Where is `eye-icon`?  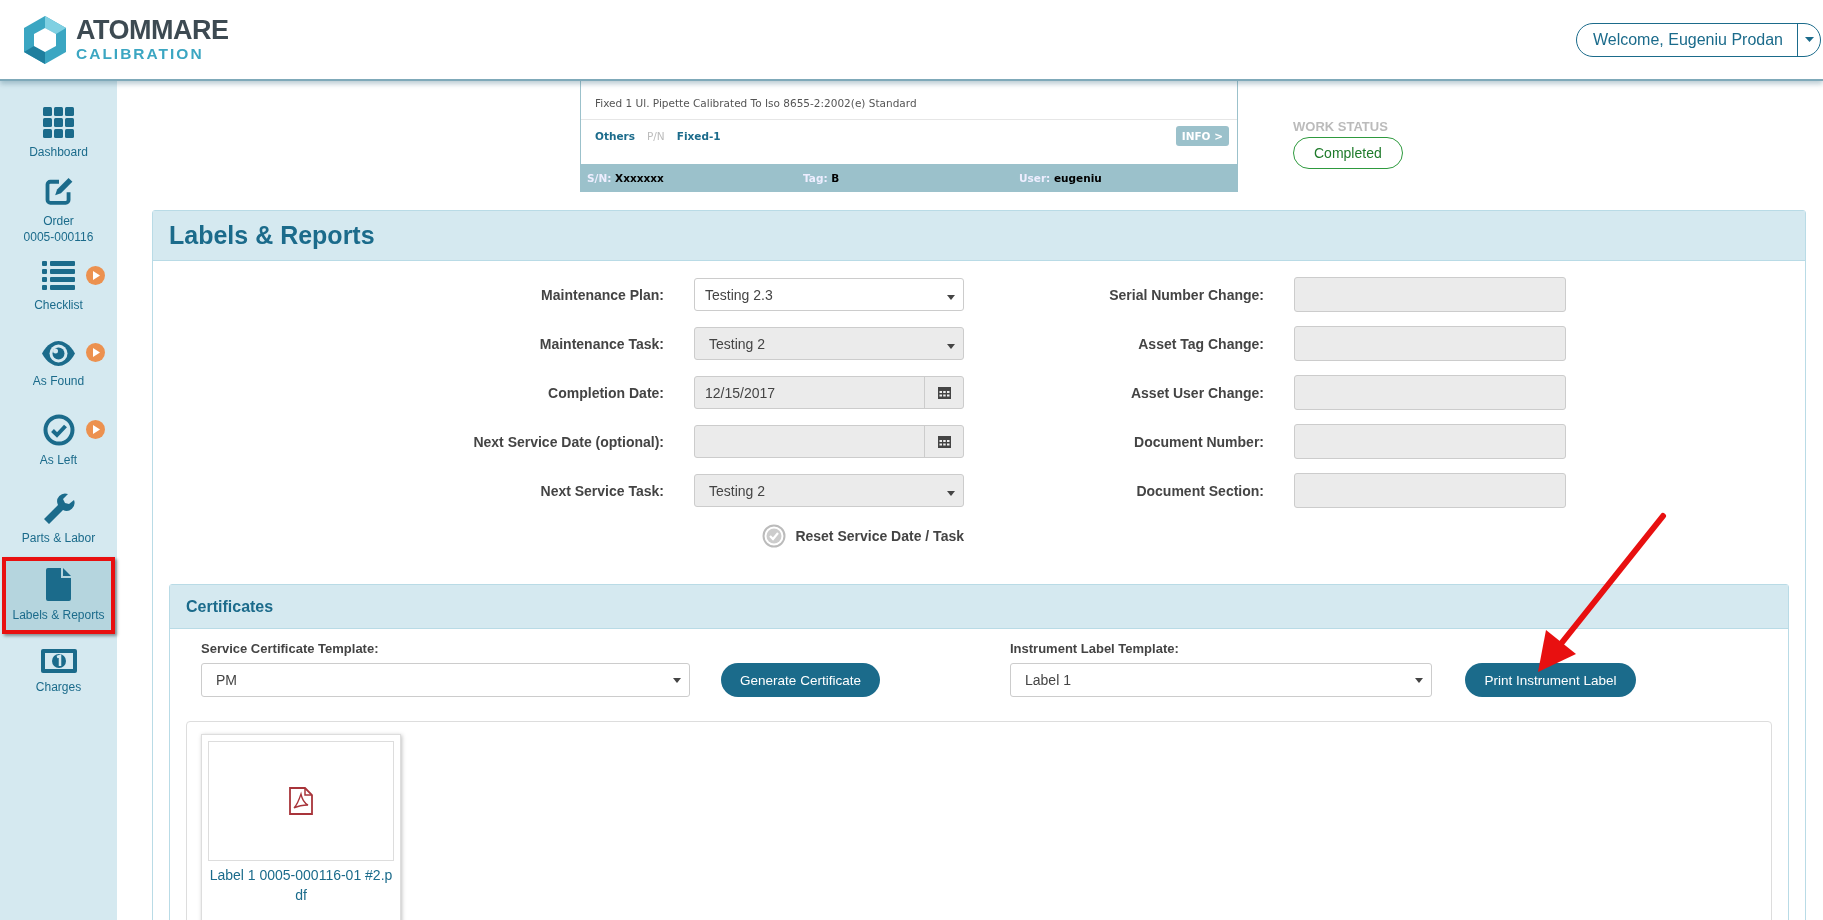 eye-icon is located at coordinates (58, 353).